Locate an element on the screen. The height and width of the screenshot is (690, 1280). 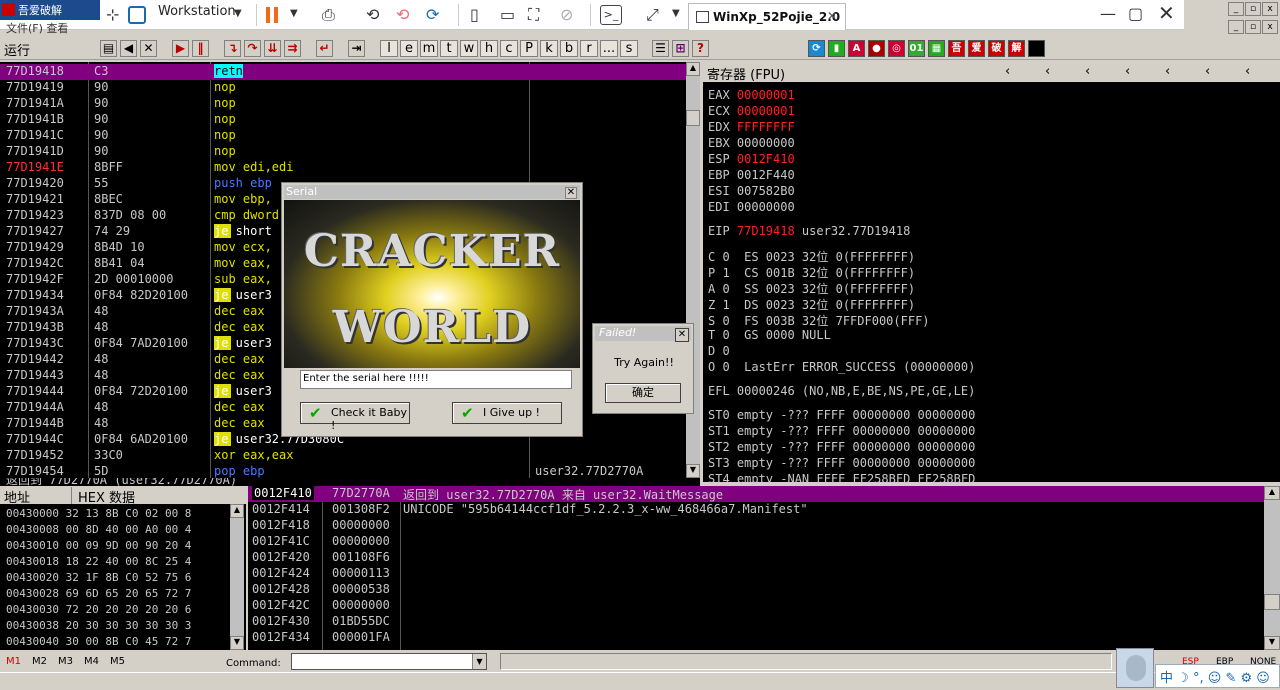
rewind-icon: ◀ is located at coordinates (128, 48).